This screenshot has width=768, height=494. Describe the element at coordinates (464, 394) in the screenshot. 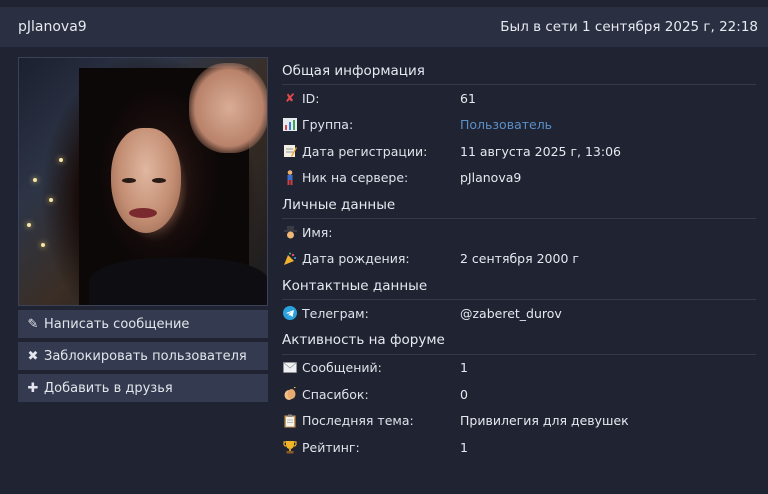

I see `thanks-count: 0` at that location.